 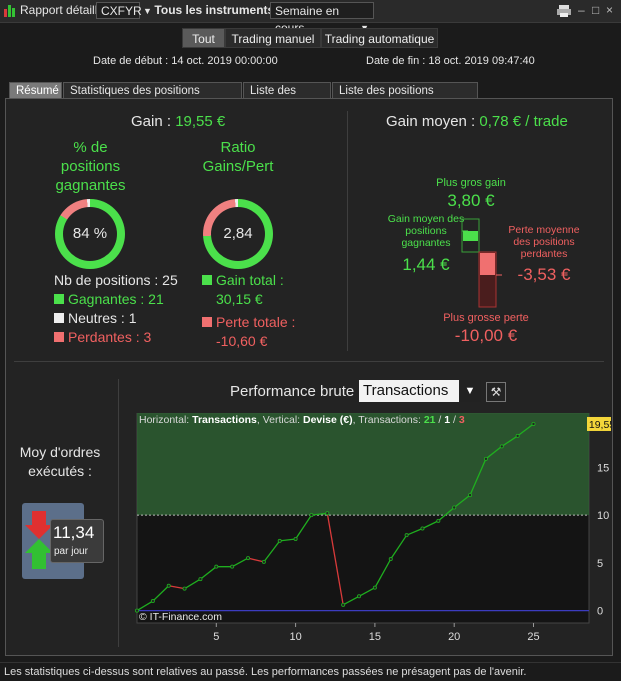 I want to click on ratio-title: Ratio Gains/Pert, so click(x=238, y=157).